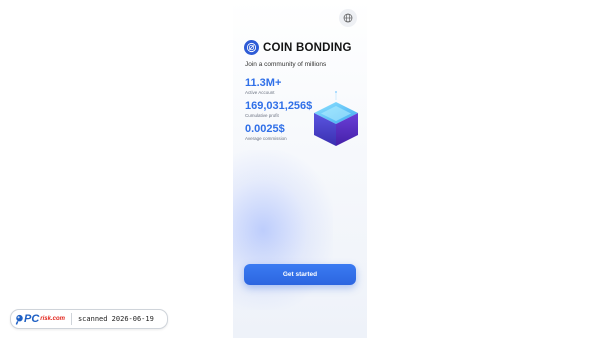  I want to click on pcrisk-logo: PC risk.com, so click(38, 319).